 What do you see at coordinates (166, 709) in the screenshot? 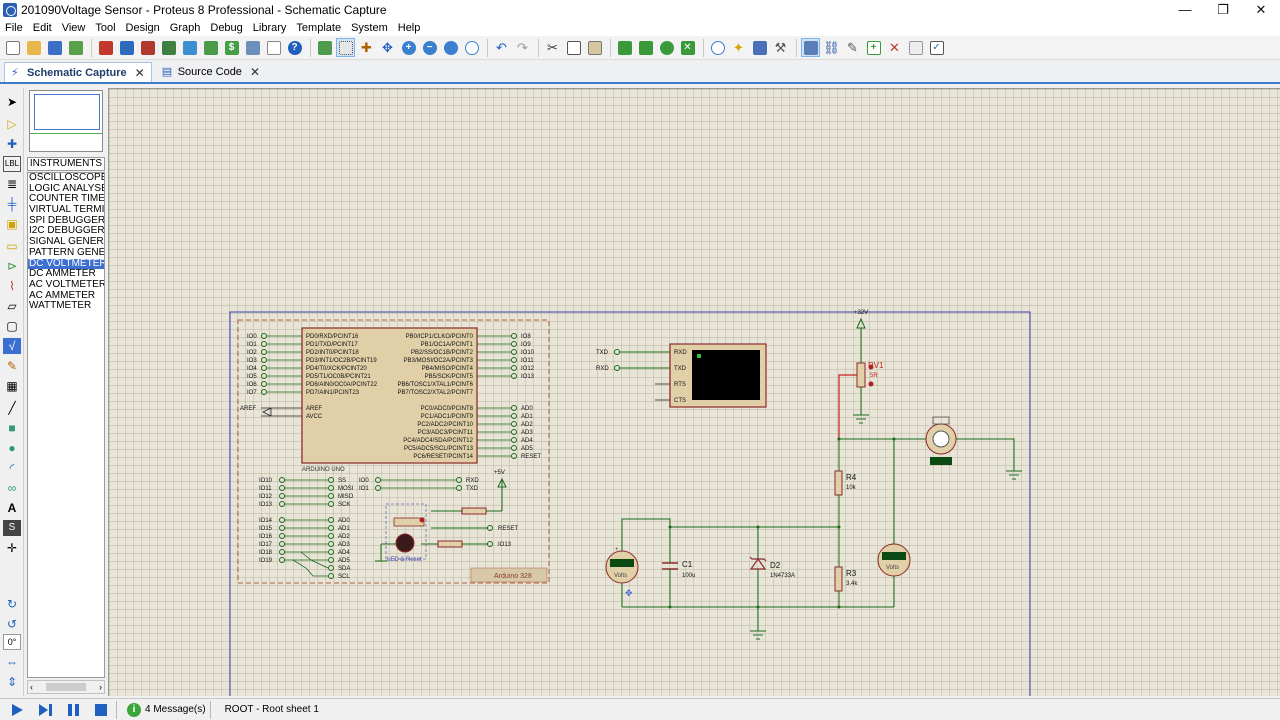
I see `message-count: i 4 Message(s)` at bounding box center [166, 709].